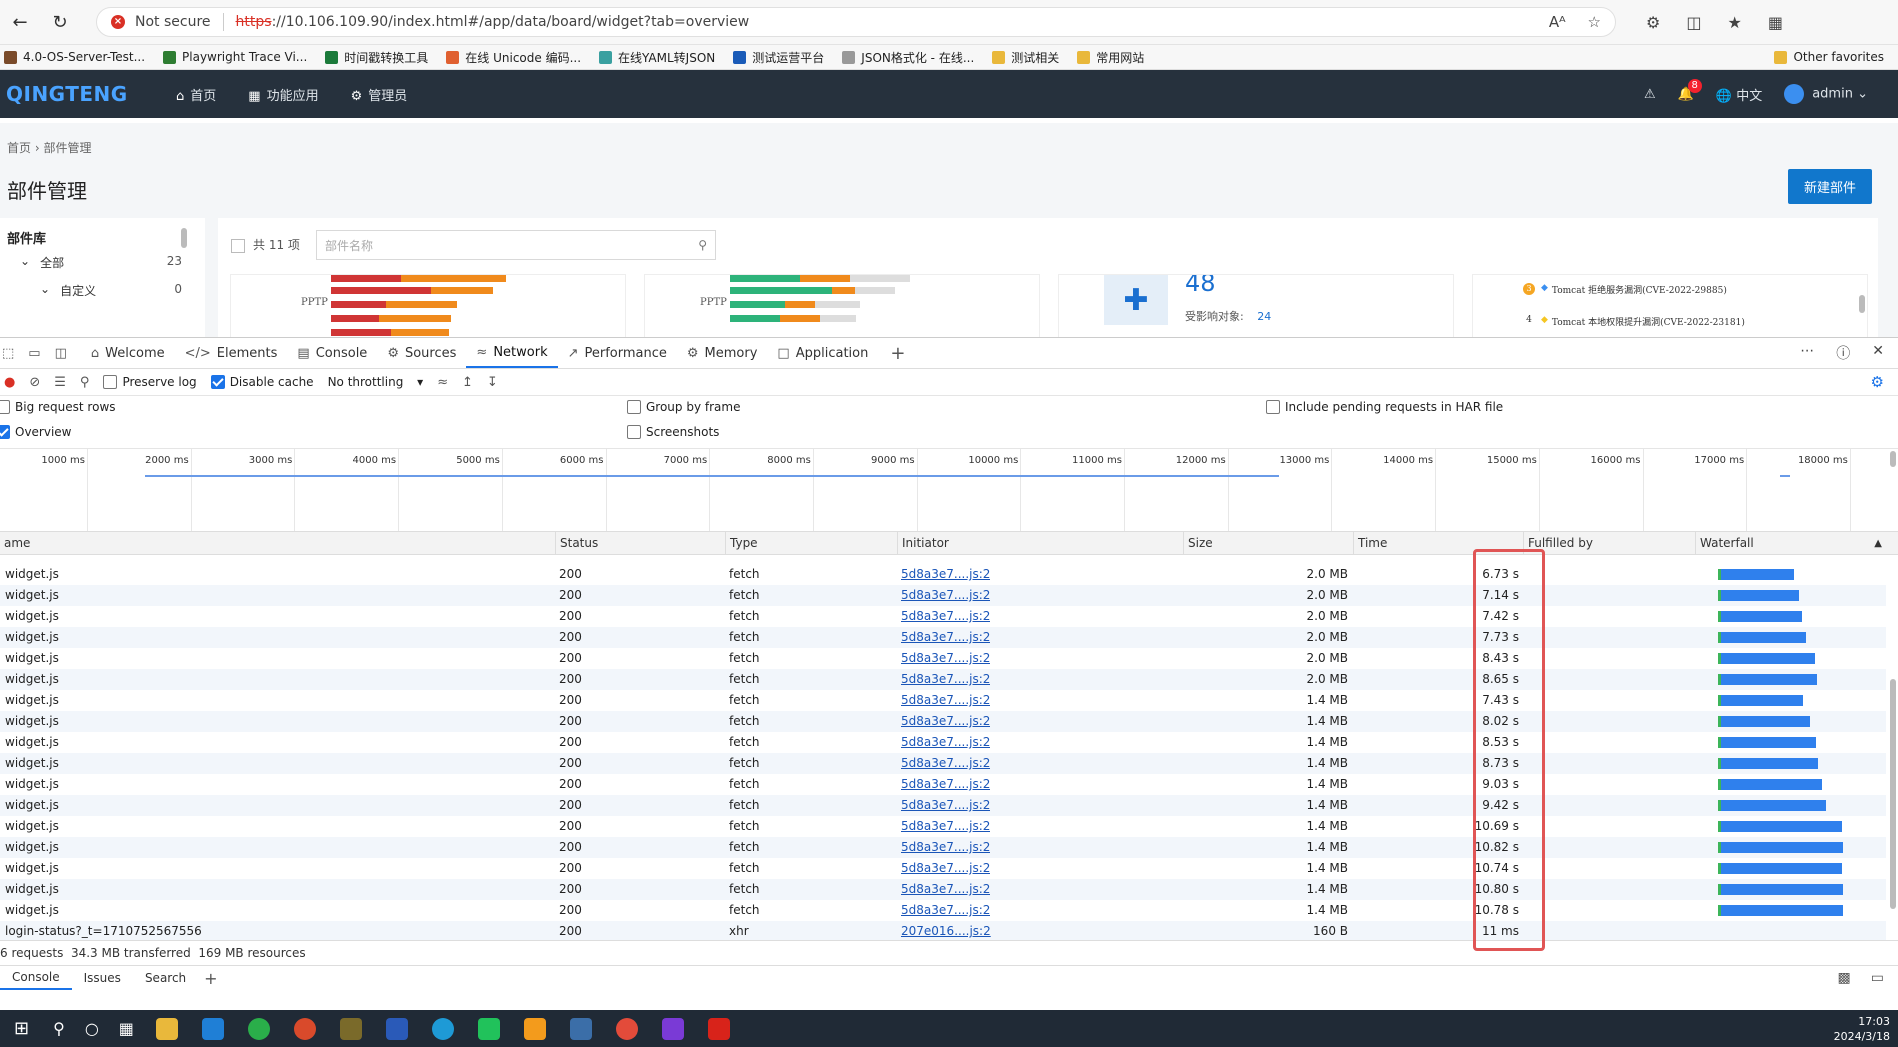 The height and width of the screenshot is (1047, 1898). Describe the element at coordinates (1594, 22) in the screenshot. I see `favorite-star-icon: ☆` at that location.